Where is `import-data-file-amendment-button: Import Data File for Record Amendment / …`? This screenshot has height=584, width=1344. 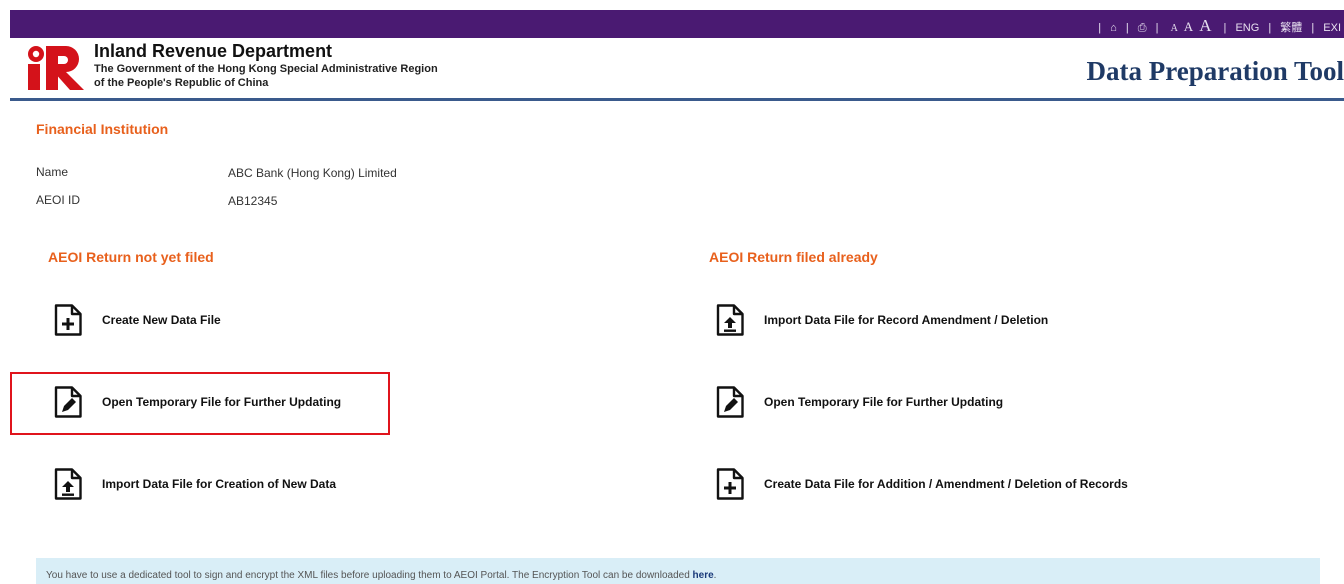 import-data-file-amendment-button: Import Data File for Record Amendment / … is located at coordinates (882, 320).